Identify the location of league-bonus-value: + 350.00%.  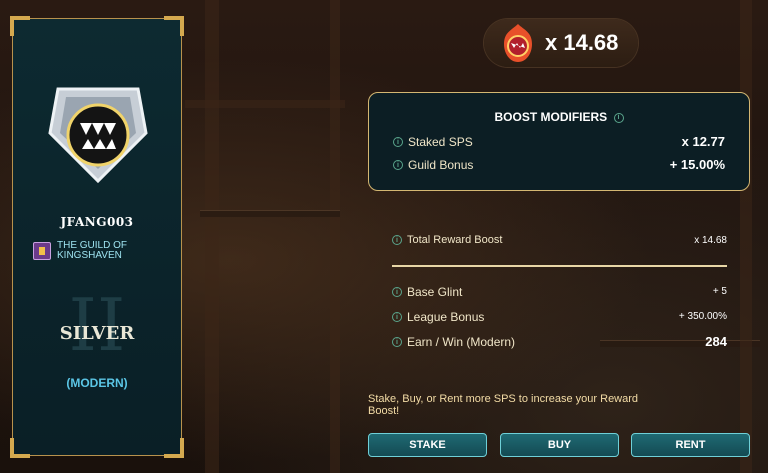
(702, 316).